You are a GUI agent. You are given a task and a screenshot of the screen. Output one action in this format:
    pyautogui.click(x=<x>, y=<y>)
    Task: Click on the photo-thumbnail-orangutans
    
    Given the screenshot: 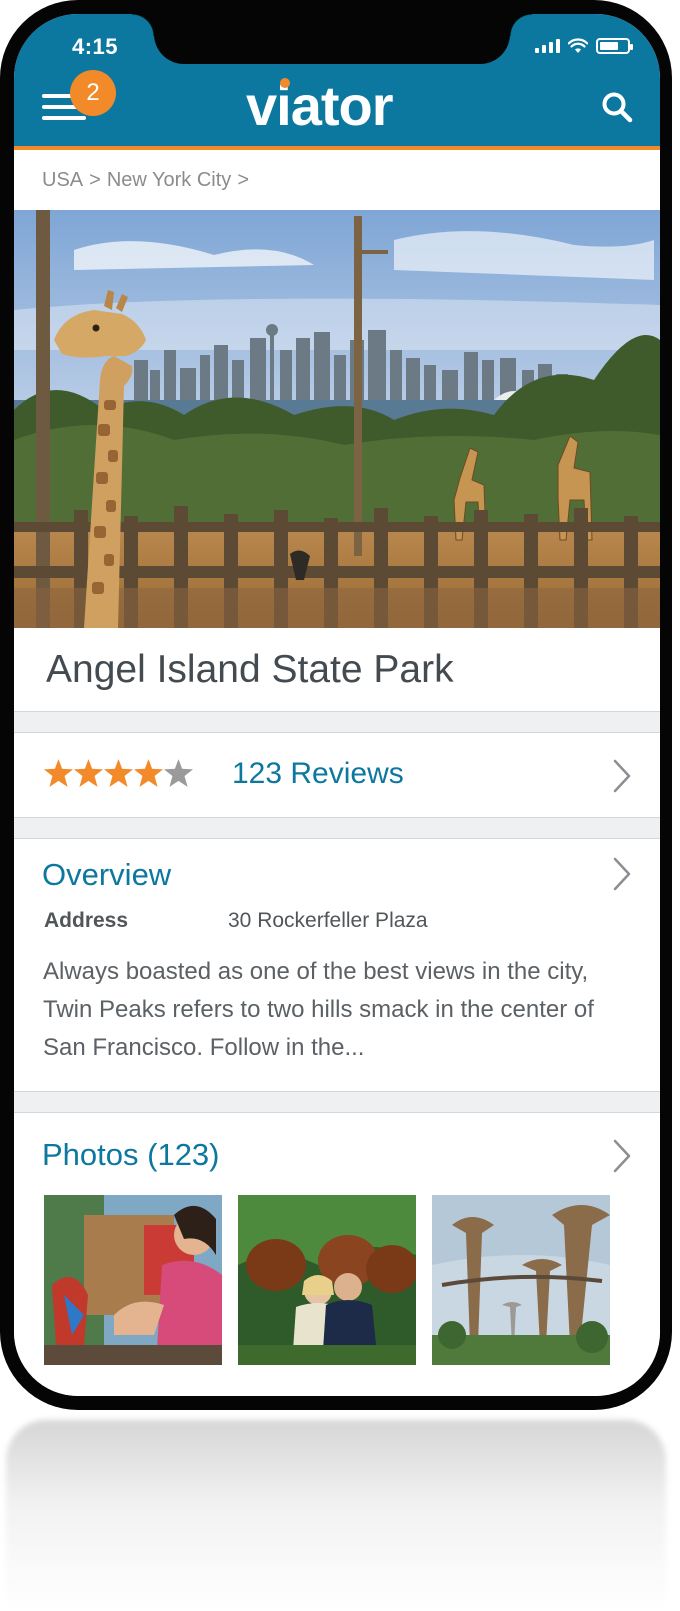 What is the action you would take?
    pyautogui.click(x=327, y=1280)
    